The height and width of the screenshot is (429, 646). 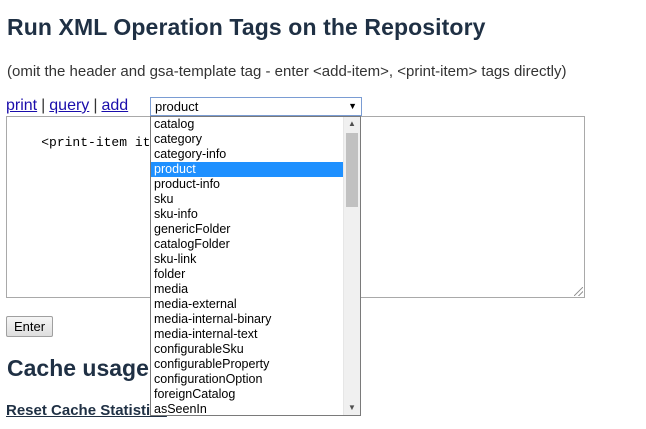 What do you see at coordinates (86, 410) in the screenshot?
I see `reset-cache-statistics-link: Reset Cache Statistics` at bounding box center [86, 410].